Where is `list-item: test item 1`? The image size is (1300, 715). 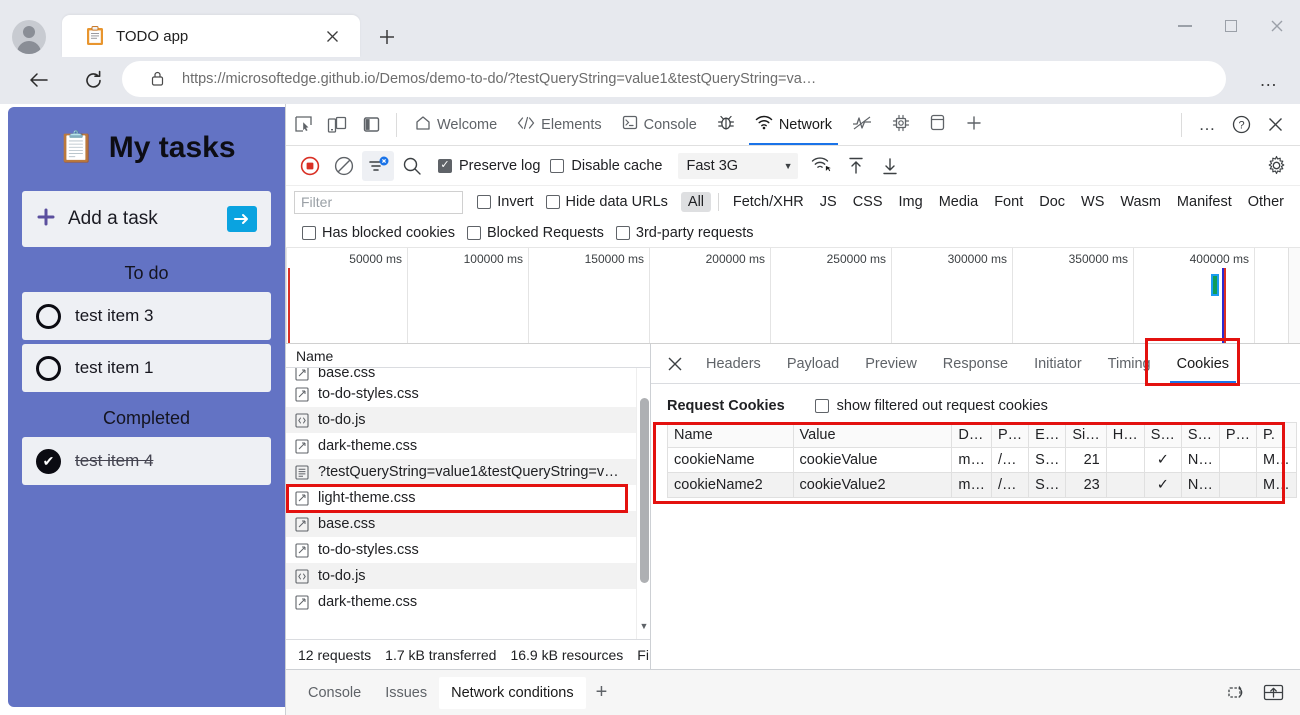 list-item: test item 1 is located at coordinates (146, 368).